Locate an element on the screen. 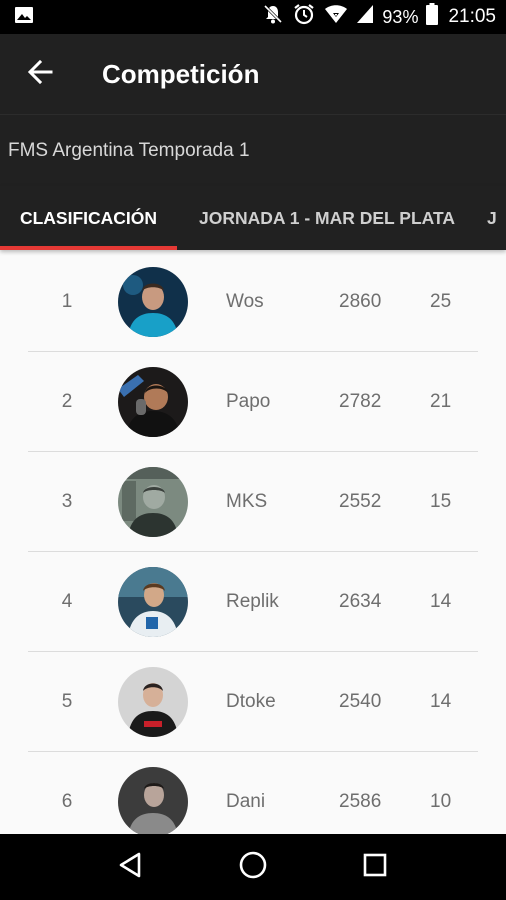  arrow-back-icon is located at coordinates (40, 74).